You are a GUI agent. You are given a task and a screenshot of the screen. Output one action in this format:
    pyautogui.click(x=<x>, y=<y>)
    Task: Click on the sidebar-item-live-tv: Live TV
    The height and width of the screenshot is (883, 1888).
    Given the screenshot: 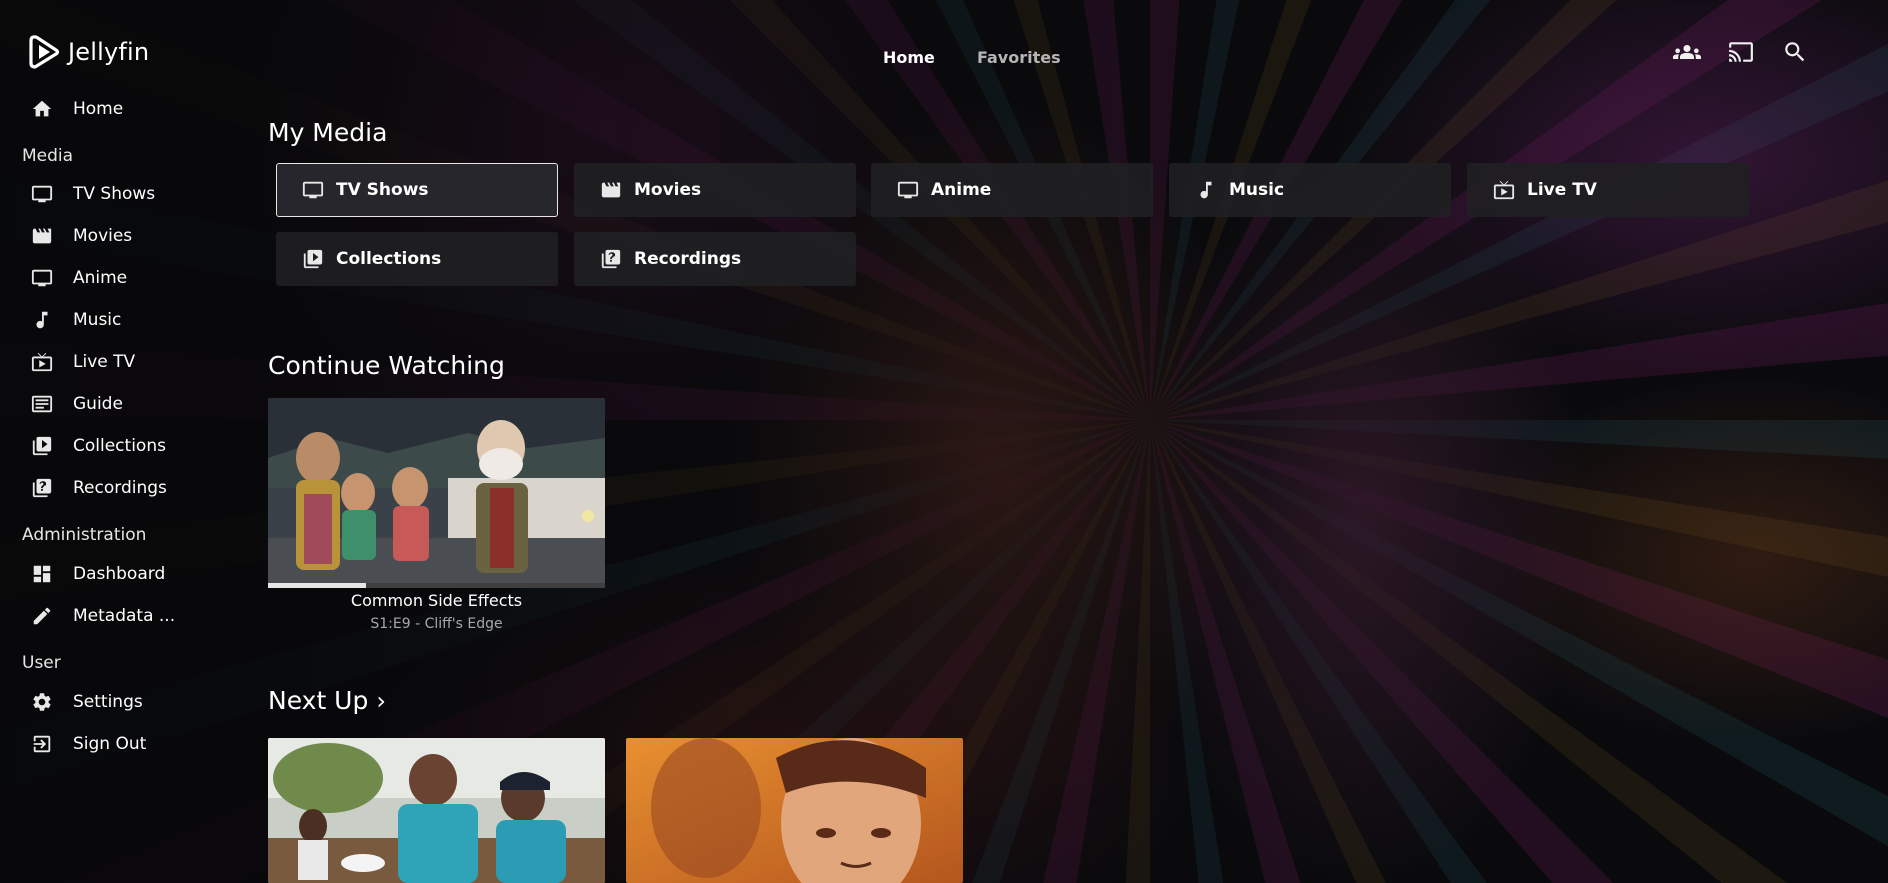 What is the action you would take?
    pyautogui.click(x=132, y=362)
    